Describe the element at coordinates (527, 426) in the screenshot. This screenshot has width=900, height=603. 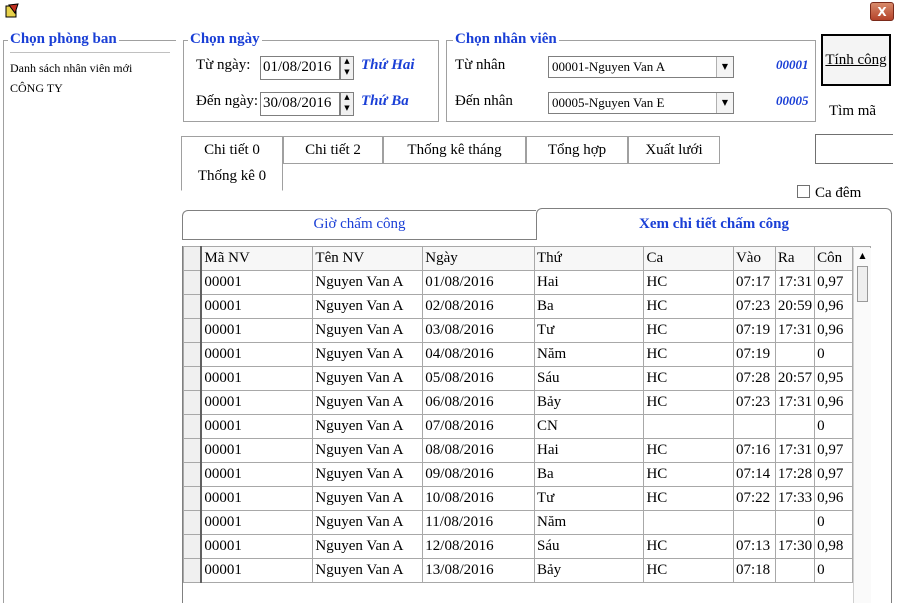
I see `table-row: 00001 Nguyen Van A 07/08/2016 CN 0` at that location.